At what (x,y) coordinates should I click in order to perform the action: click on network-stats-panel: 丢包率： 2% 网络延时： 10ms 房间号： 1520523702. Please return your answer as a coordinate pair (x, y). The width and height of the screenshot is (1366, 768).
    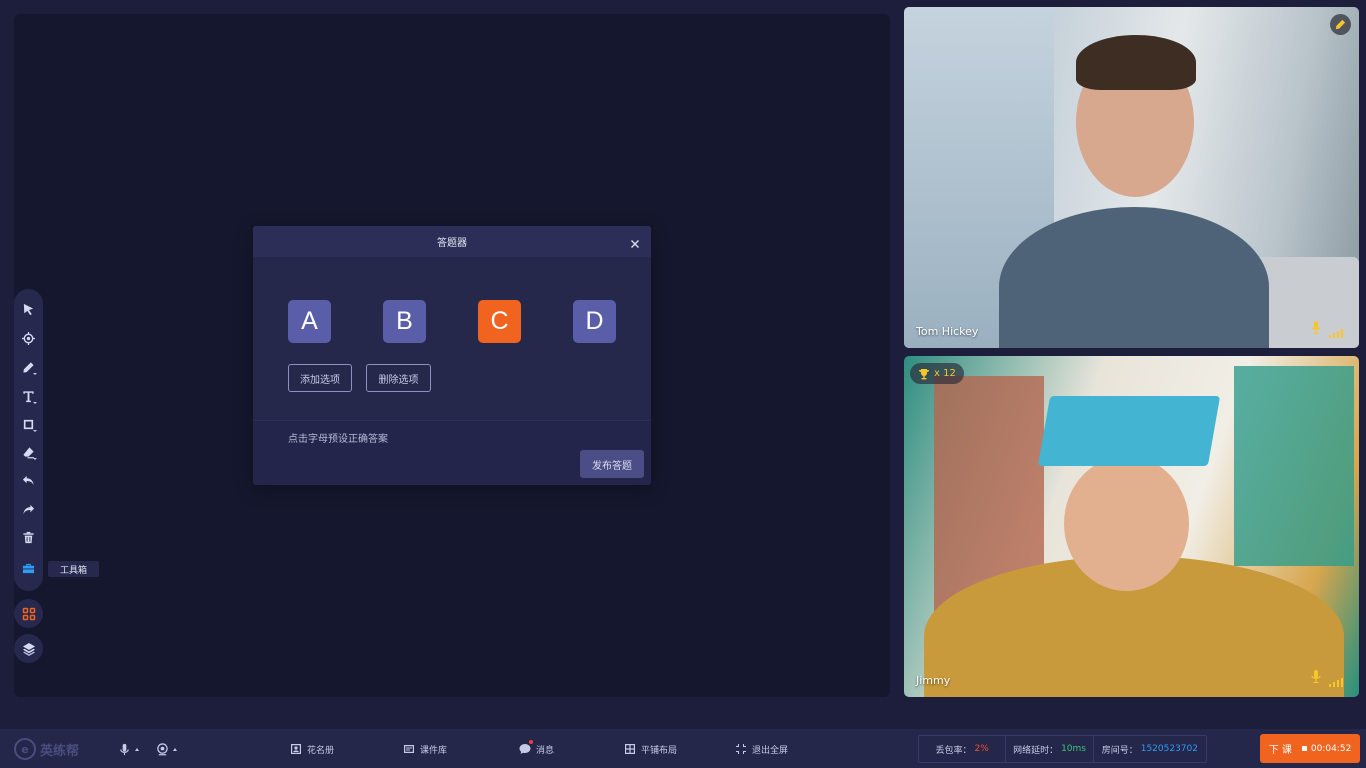
    Looking at the image, I should click on (1062, 749).